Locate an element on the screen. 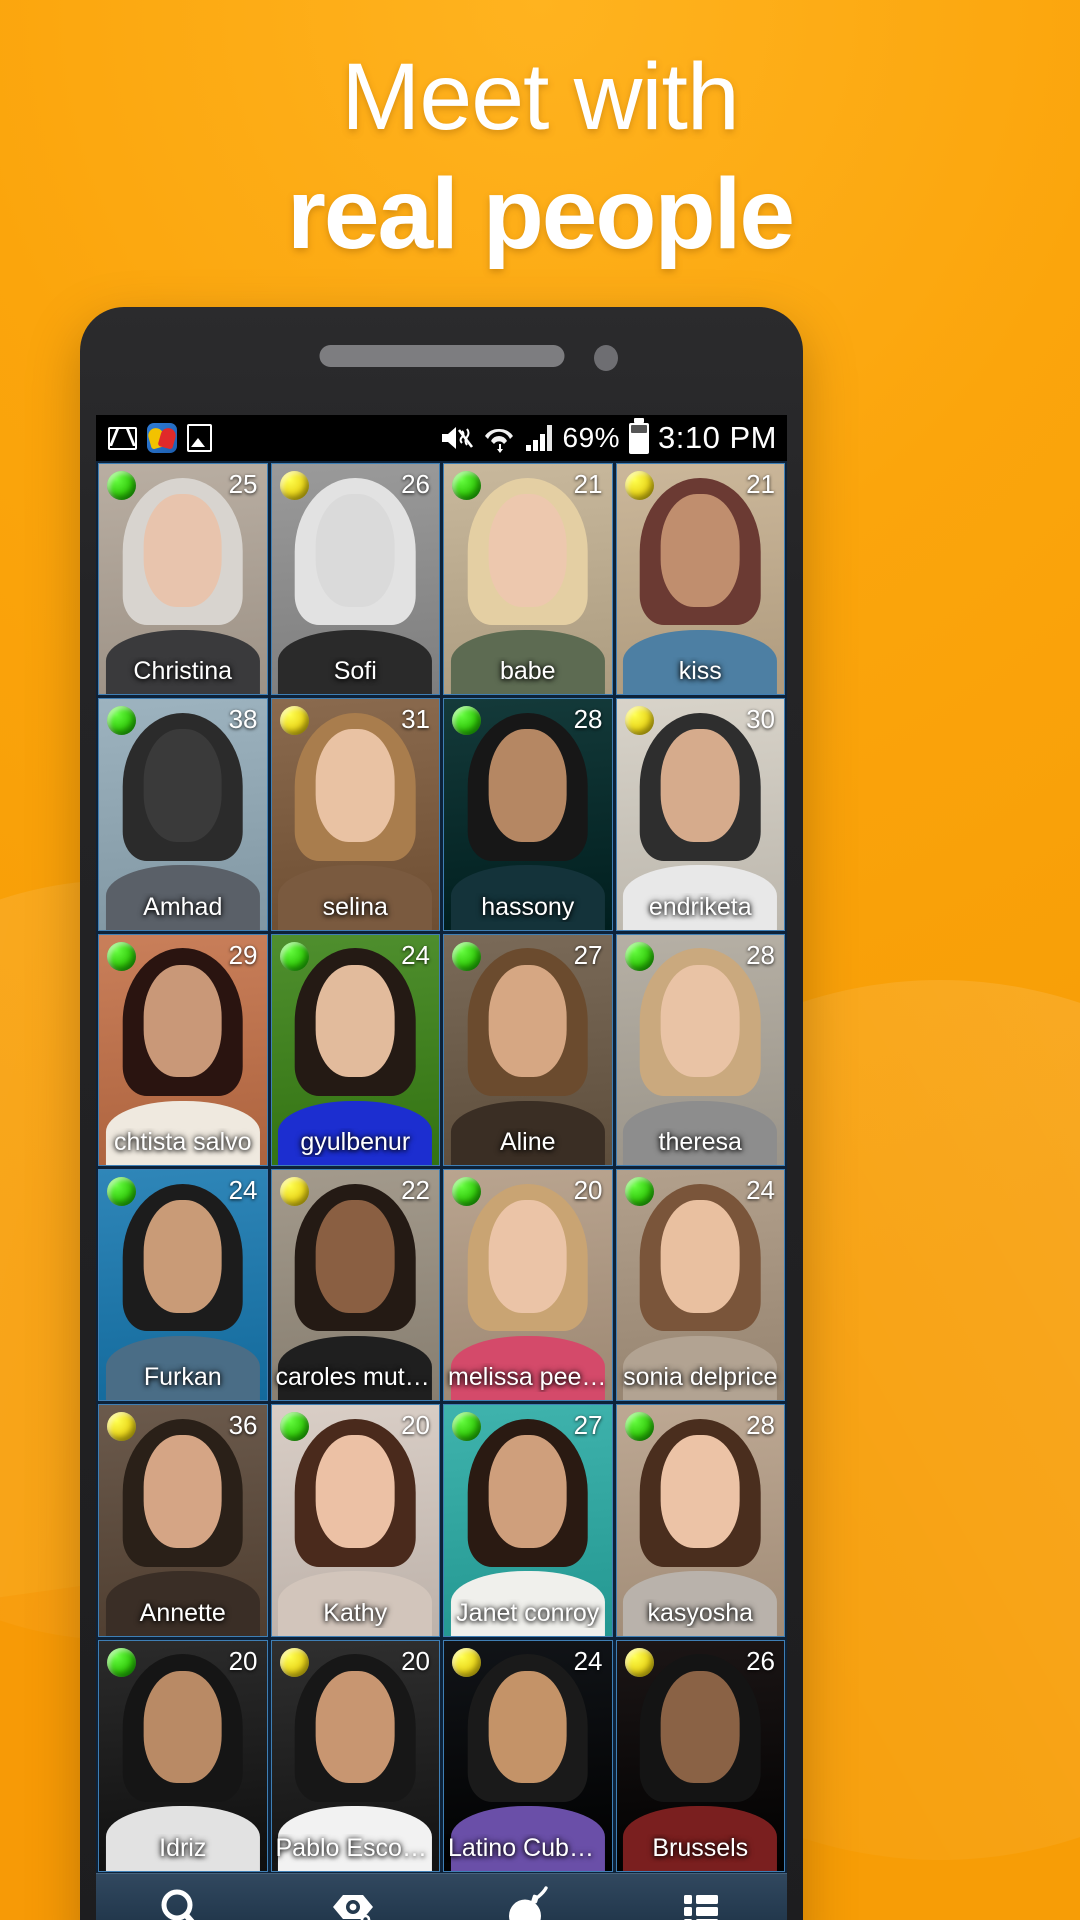 The width and height of the screenshot is (1080, 1920). profile-name: kasyosha is located at coordinates (700, 1612).